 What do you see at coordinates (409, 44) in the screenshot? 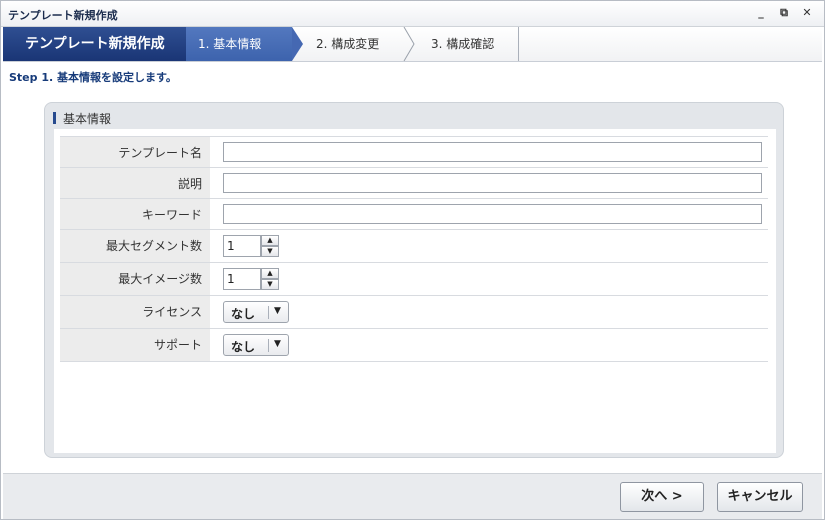
I see `chevron-right-icon` at bounding box center [409, 44].